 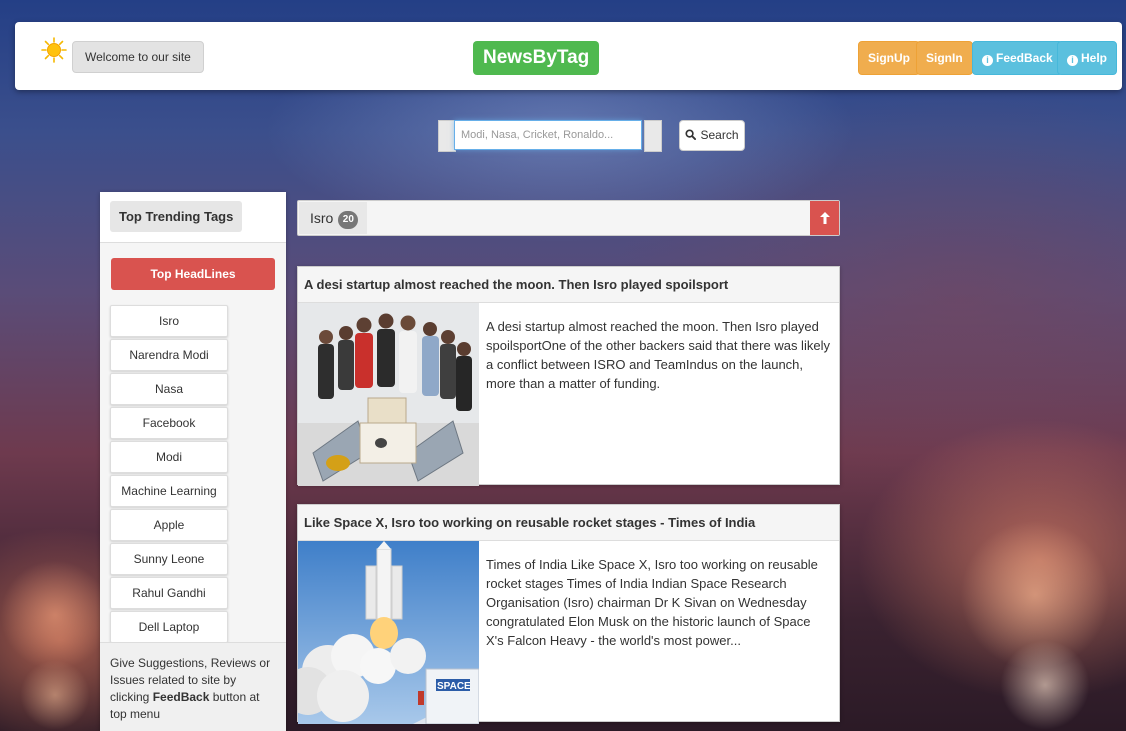 I want to click on article-image: SPACE, so click(x=388, y=632).